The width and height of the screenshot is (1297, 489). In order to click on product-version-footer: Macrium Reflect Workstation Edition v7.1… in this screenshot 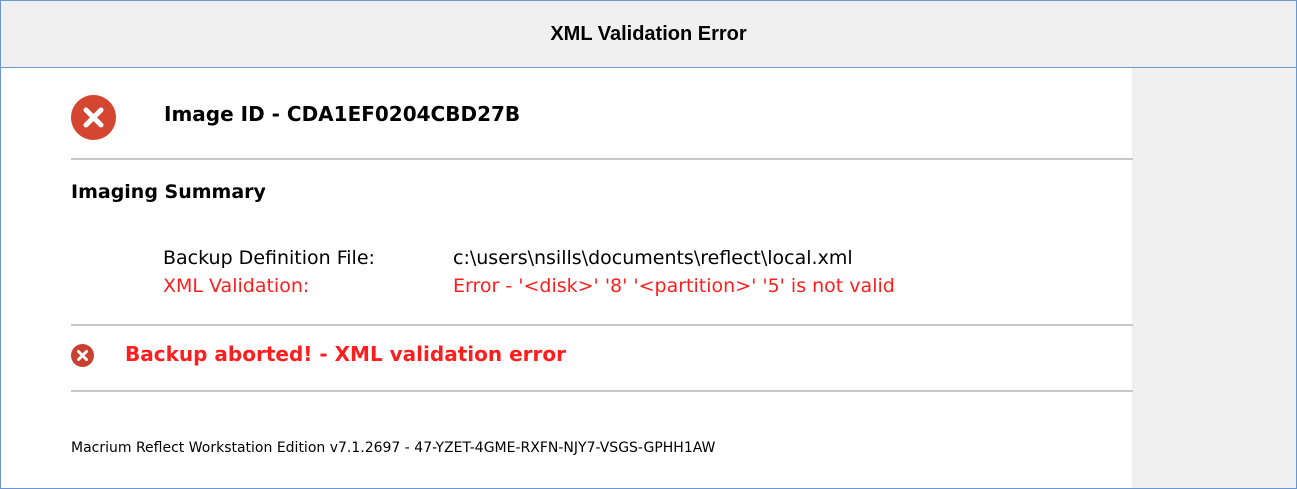, I will do `click(393, 448)`.